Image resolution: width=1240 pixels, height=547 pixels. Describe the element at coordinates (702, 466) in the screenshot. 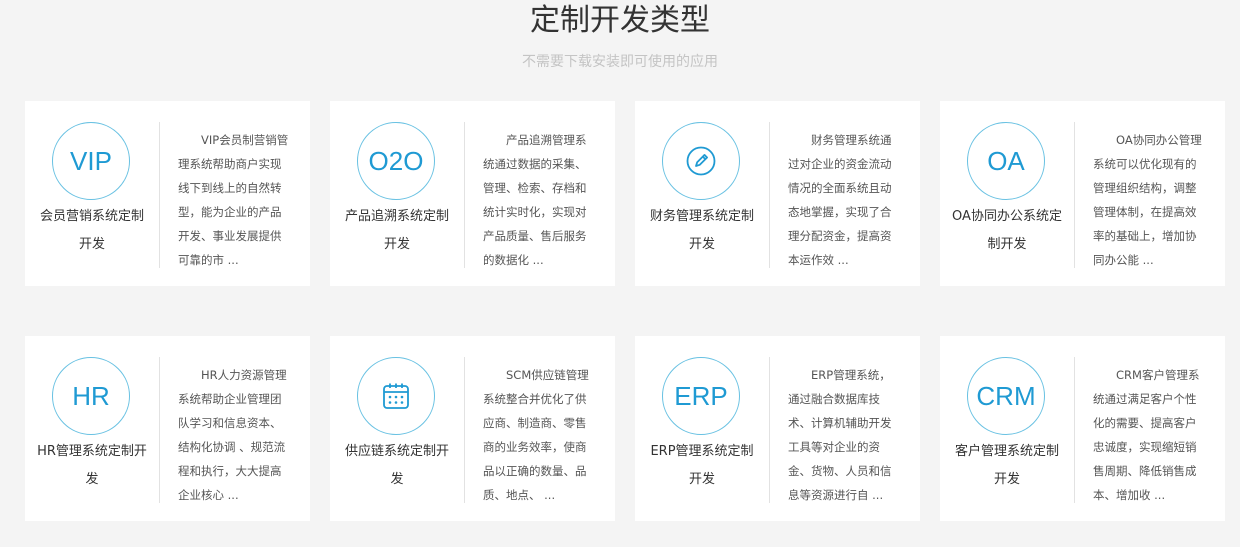

I see `card-name: ERP管理系统定制开发` at that location.